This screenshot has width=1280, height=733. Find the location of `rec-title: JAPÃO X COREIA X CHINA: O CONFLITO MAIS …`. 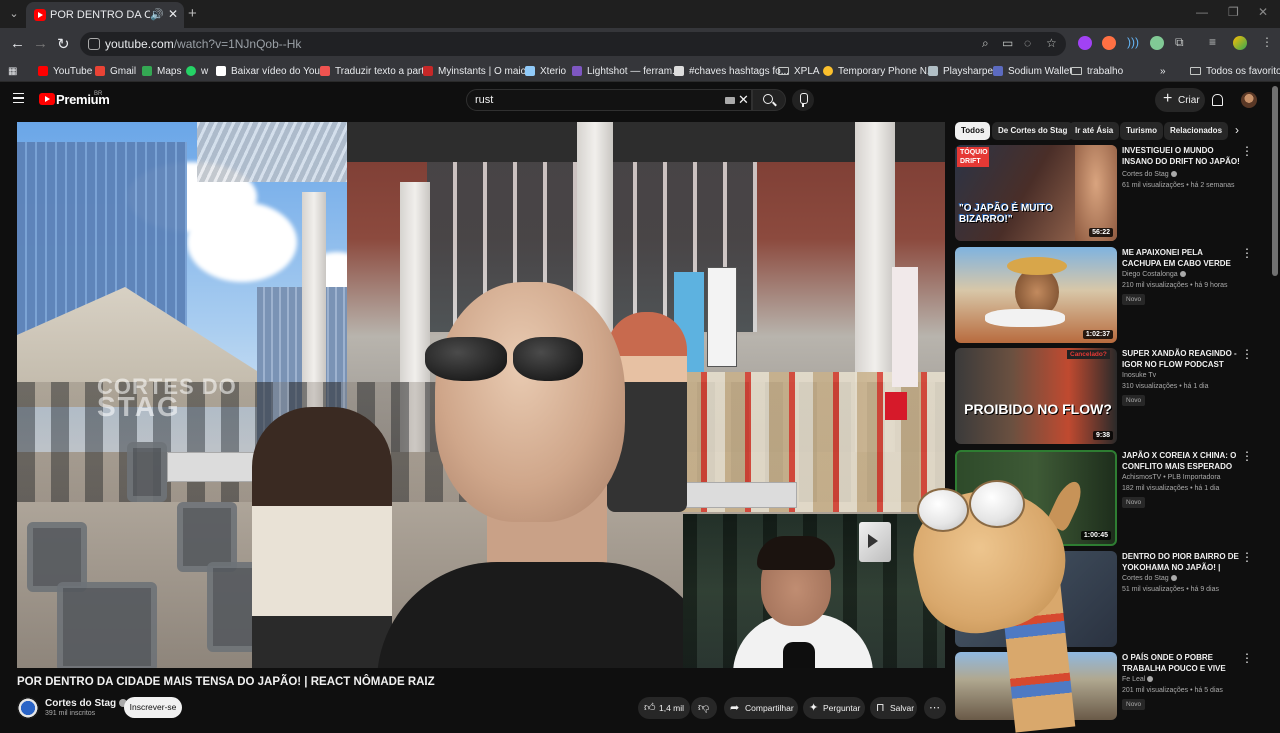

rec-title: JAPÃO X COREIA X CHINA: O CONFLITO MAIS … is located at coordinates (1181, 461).